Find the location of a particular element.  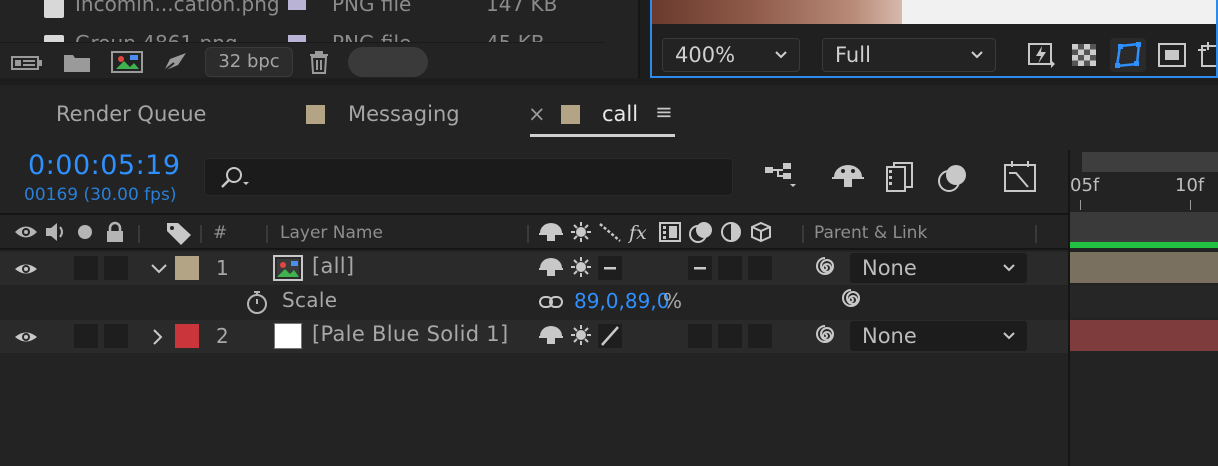

solo-icon is located at coordinates (85, 232).